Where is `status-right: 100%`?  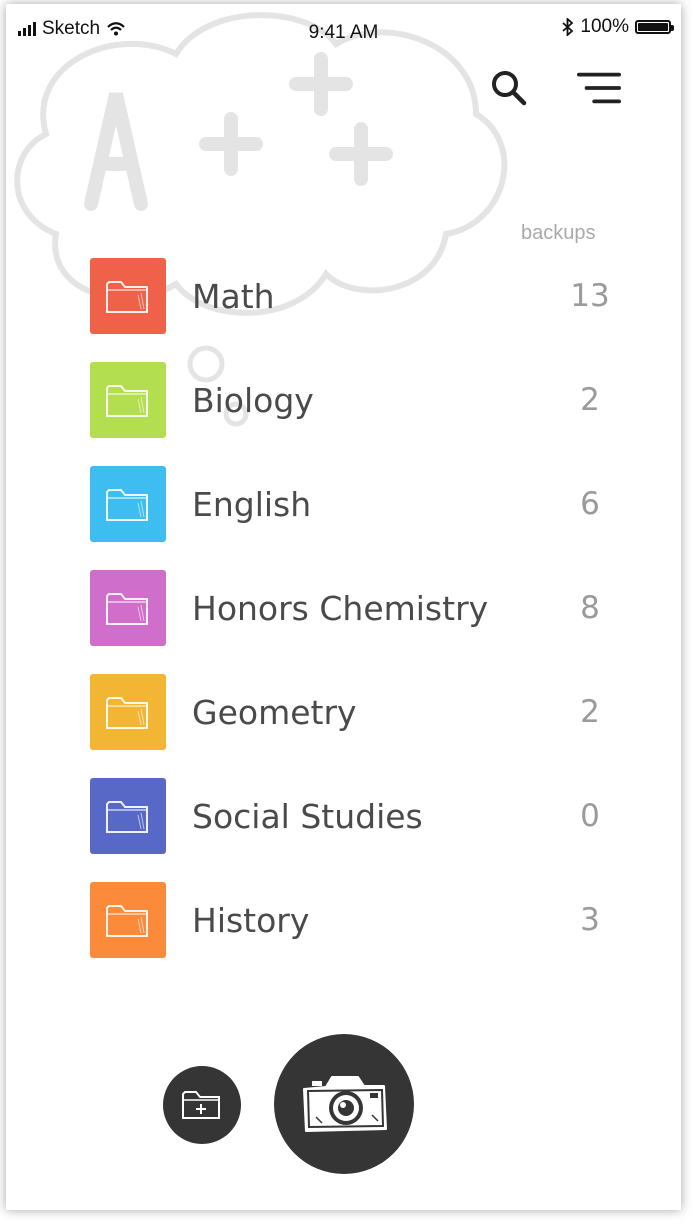
status-right: 100% is located at coordinates (618, 27).